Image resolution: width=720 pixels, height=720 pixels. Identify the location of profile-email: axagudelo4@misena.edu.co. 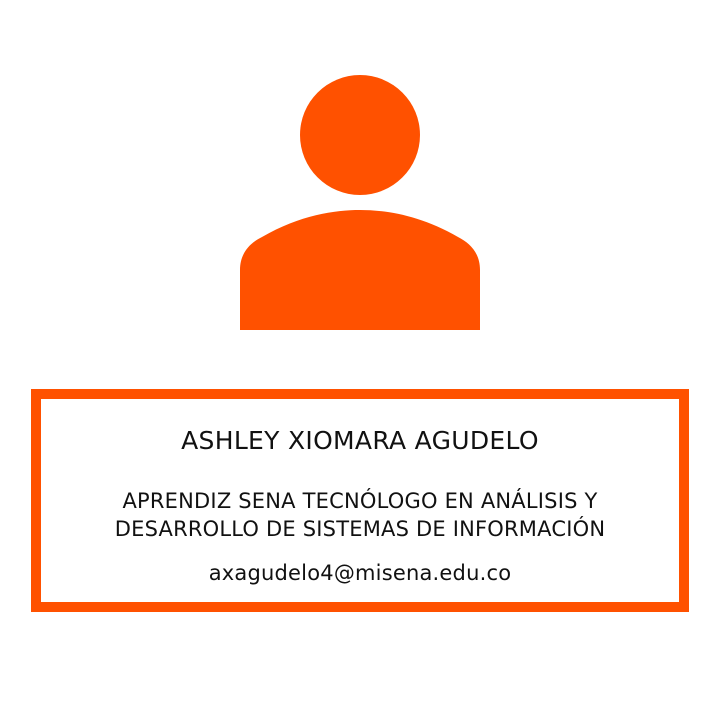
(360, 573).